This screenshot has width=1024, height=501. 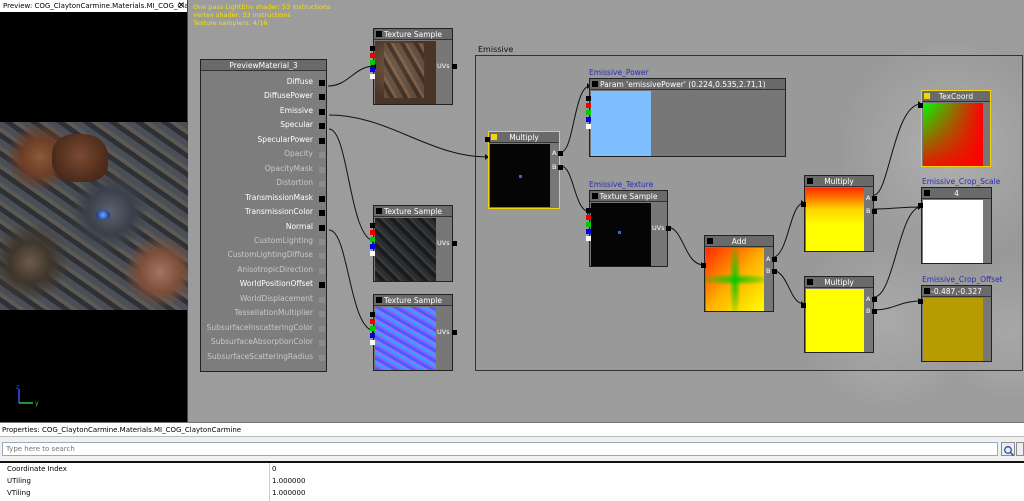 I want to click on node-title-text: TexCoord, so click(x=956, y=96).